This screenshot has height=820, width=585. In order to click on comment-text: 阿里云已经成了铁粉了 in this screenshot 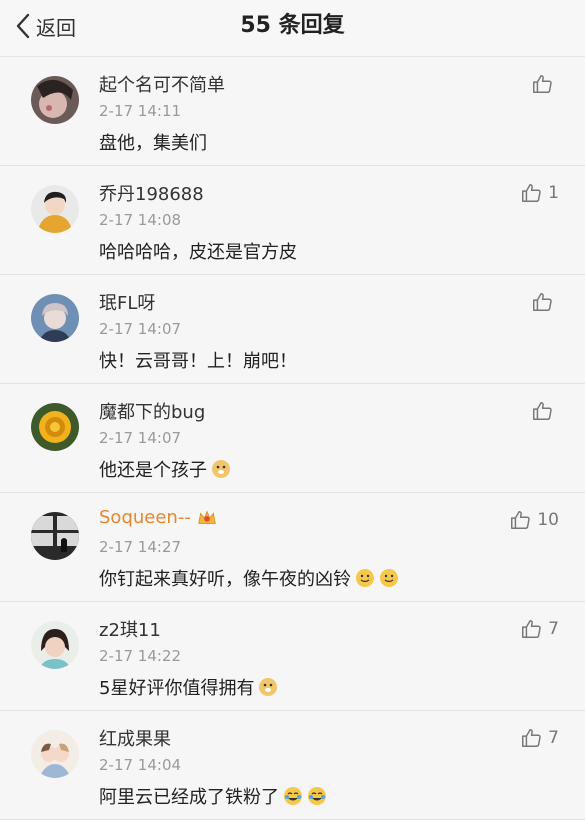, I will do `click(213, 796)`.